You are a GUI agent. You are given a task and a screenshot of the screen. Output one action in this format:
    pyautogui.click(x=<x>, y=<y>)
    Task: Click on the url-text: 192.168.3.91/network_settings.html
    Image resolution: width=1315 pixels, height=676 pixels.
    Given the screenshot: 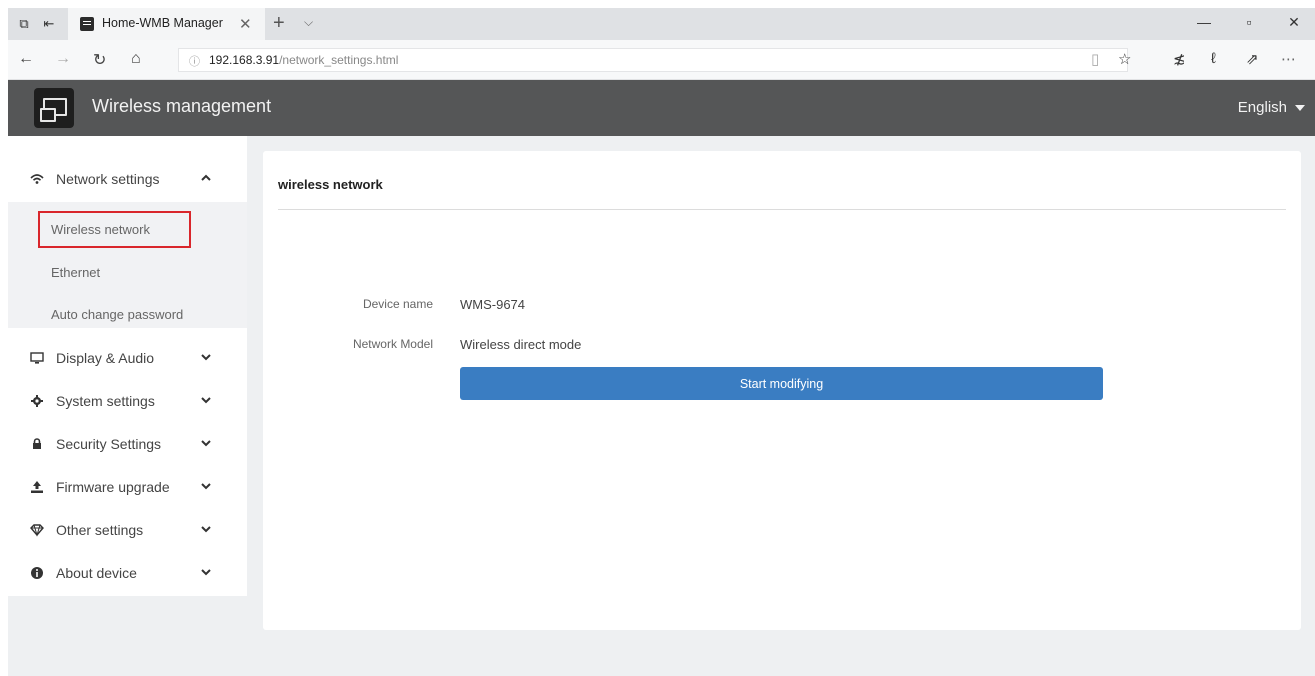 What is the action you would take?
    pyautogui.click(x=303, y=60)
    